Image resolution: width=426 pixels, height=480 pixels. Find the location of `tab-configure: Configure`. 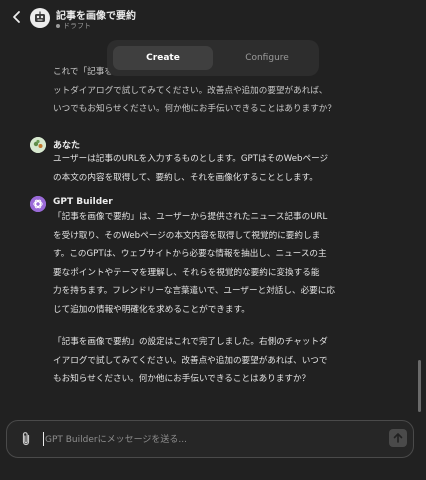

tab-configure: Configure is located at coordinates (267, 58).